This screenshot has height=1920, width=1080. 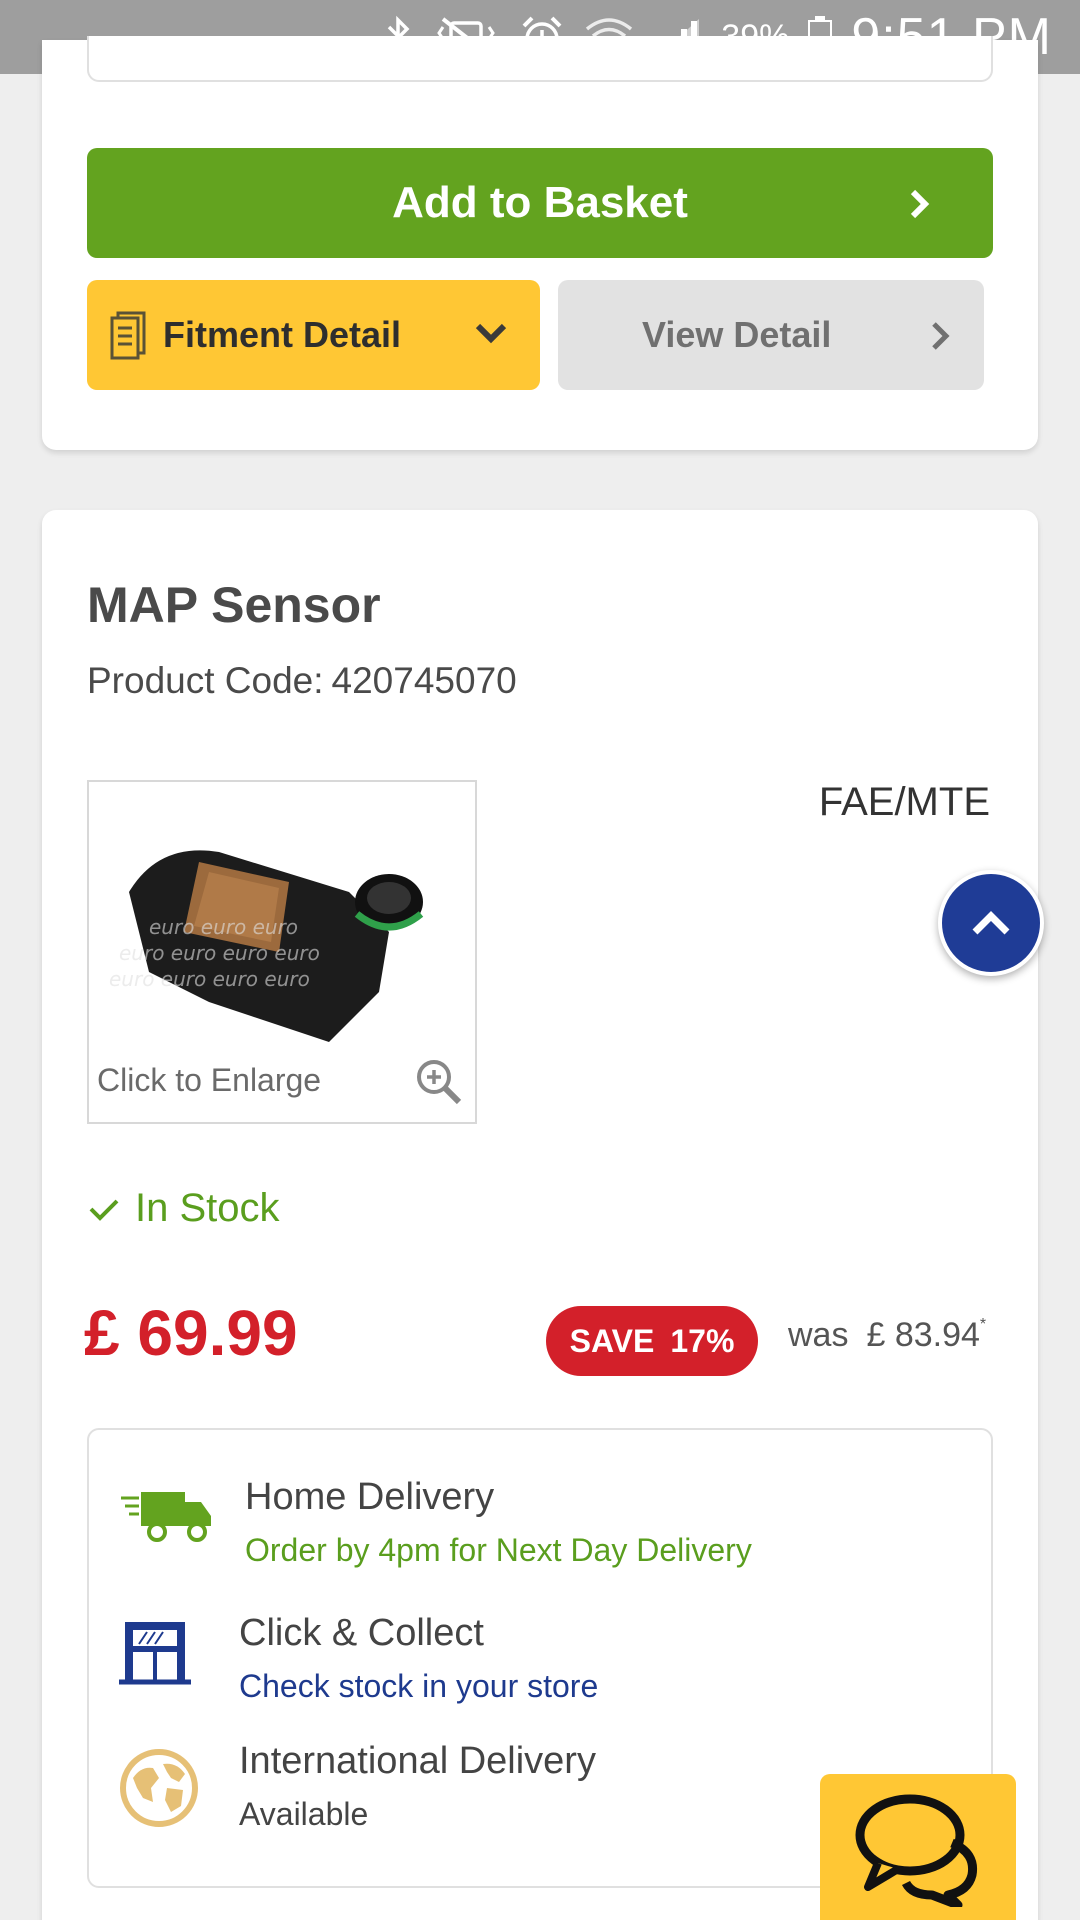 What do you see at coordinates (191, 1333) in the screenshot?
I see `price: £ 69.99` at bounding box center [191, 1333].